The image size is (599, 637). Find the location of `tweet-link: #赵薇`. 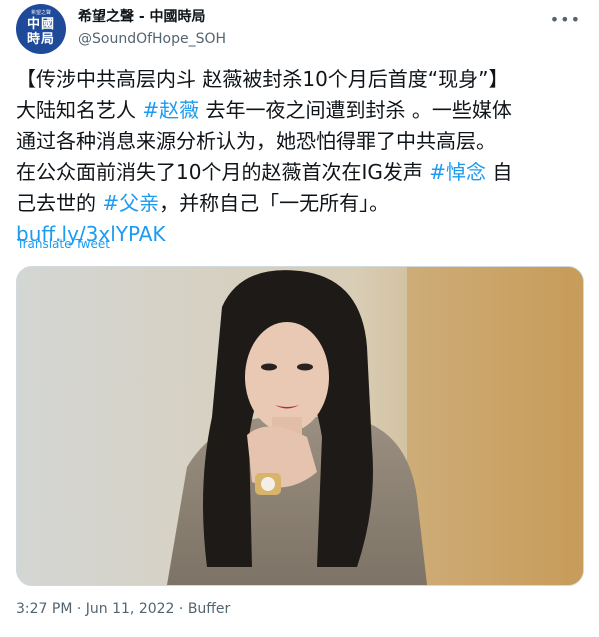

tweet-link: #赵薇 is located at coordinates (170, 110).